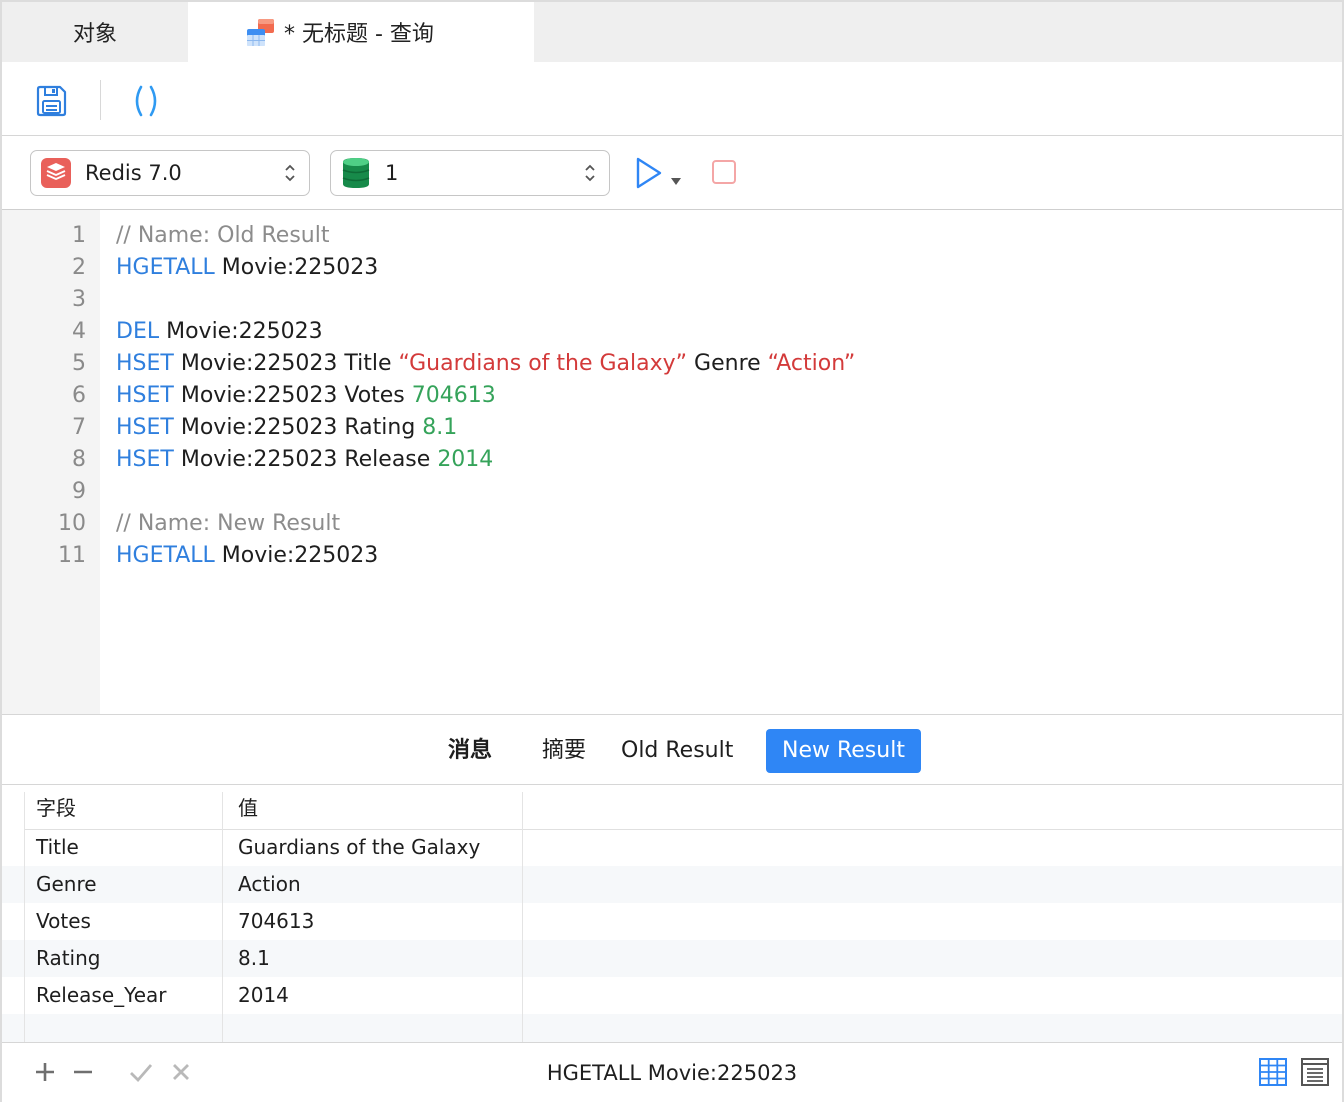  What do you see at coordinates (392, 173) in the screenshot?
I see `database-select-value: 1` at bounding box center [392, 173].